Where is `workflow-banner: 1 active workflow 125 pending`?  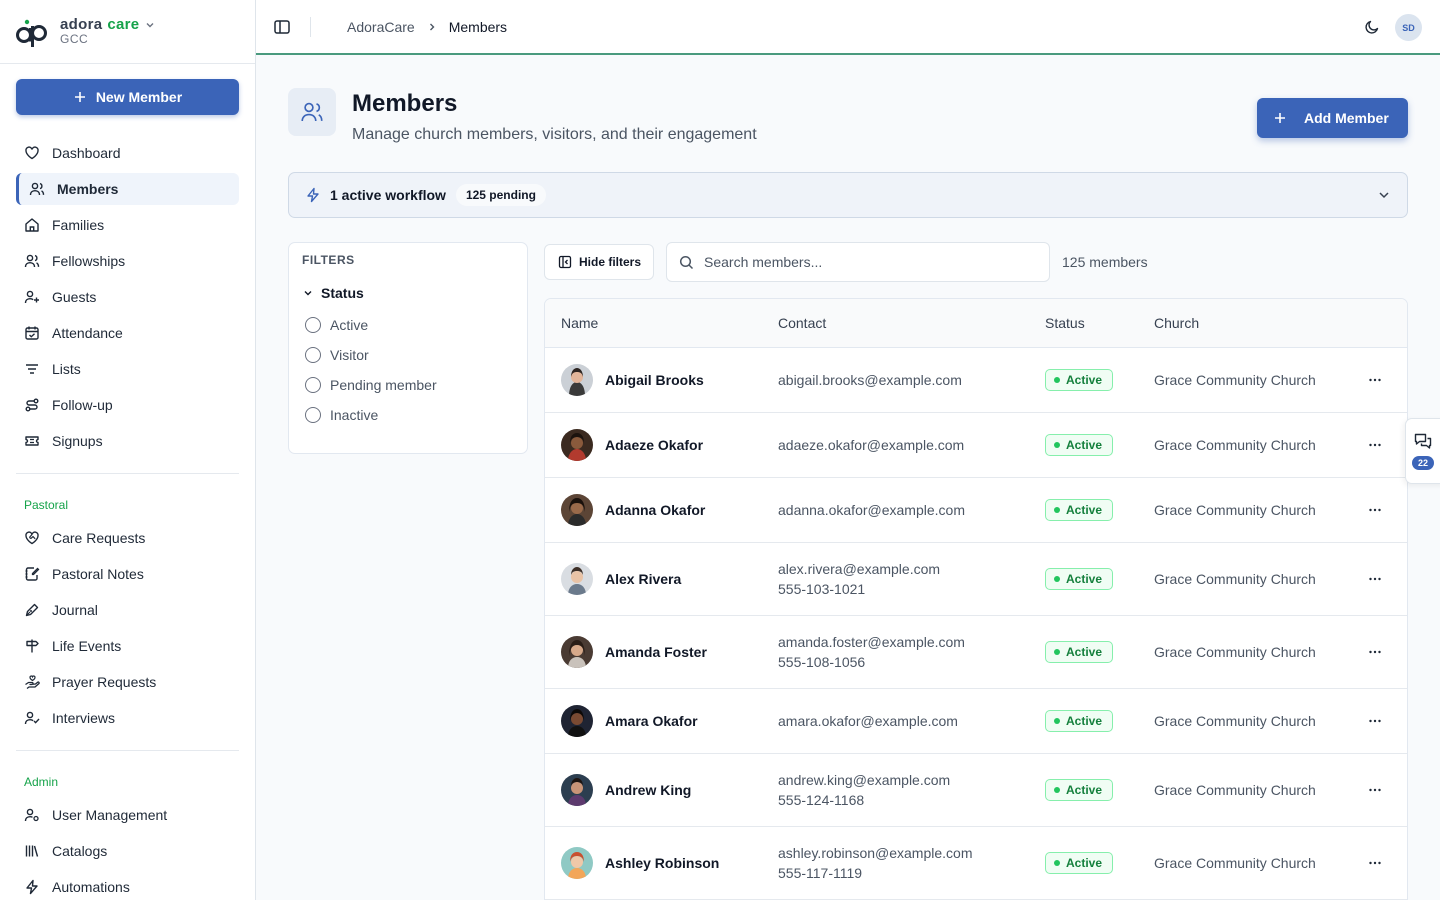 workflow-banner: 1 active workflow 125 pending is located at coordinates (848, 195).